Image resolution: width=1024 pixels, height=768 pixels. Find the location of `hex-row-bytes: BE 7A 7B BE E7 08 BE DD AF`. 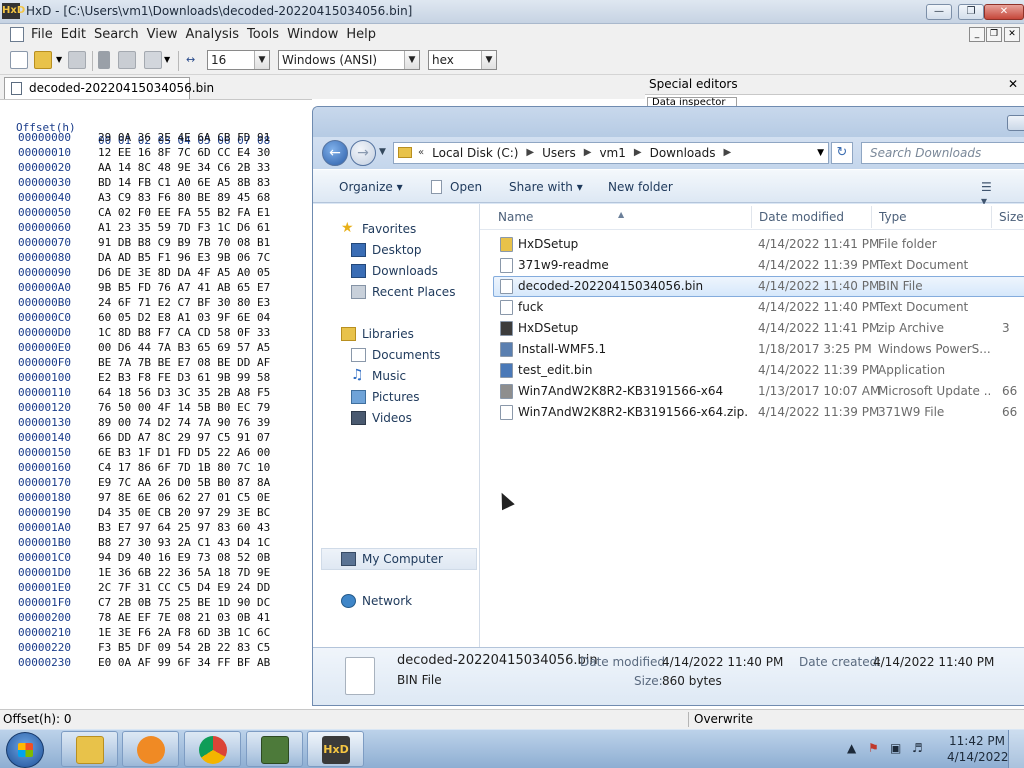

hex-row-bytes: BE 7A 7B BE E7 08 BE DD AF is located at coordinates (184, 362).